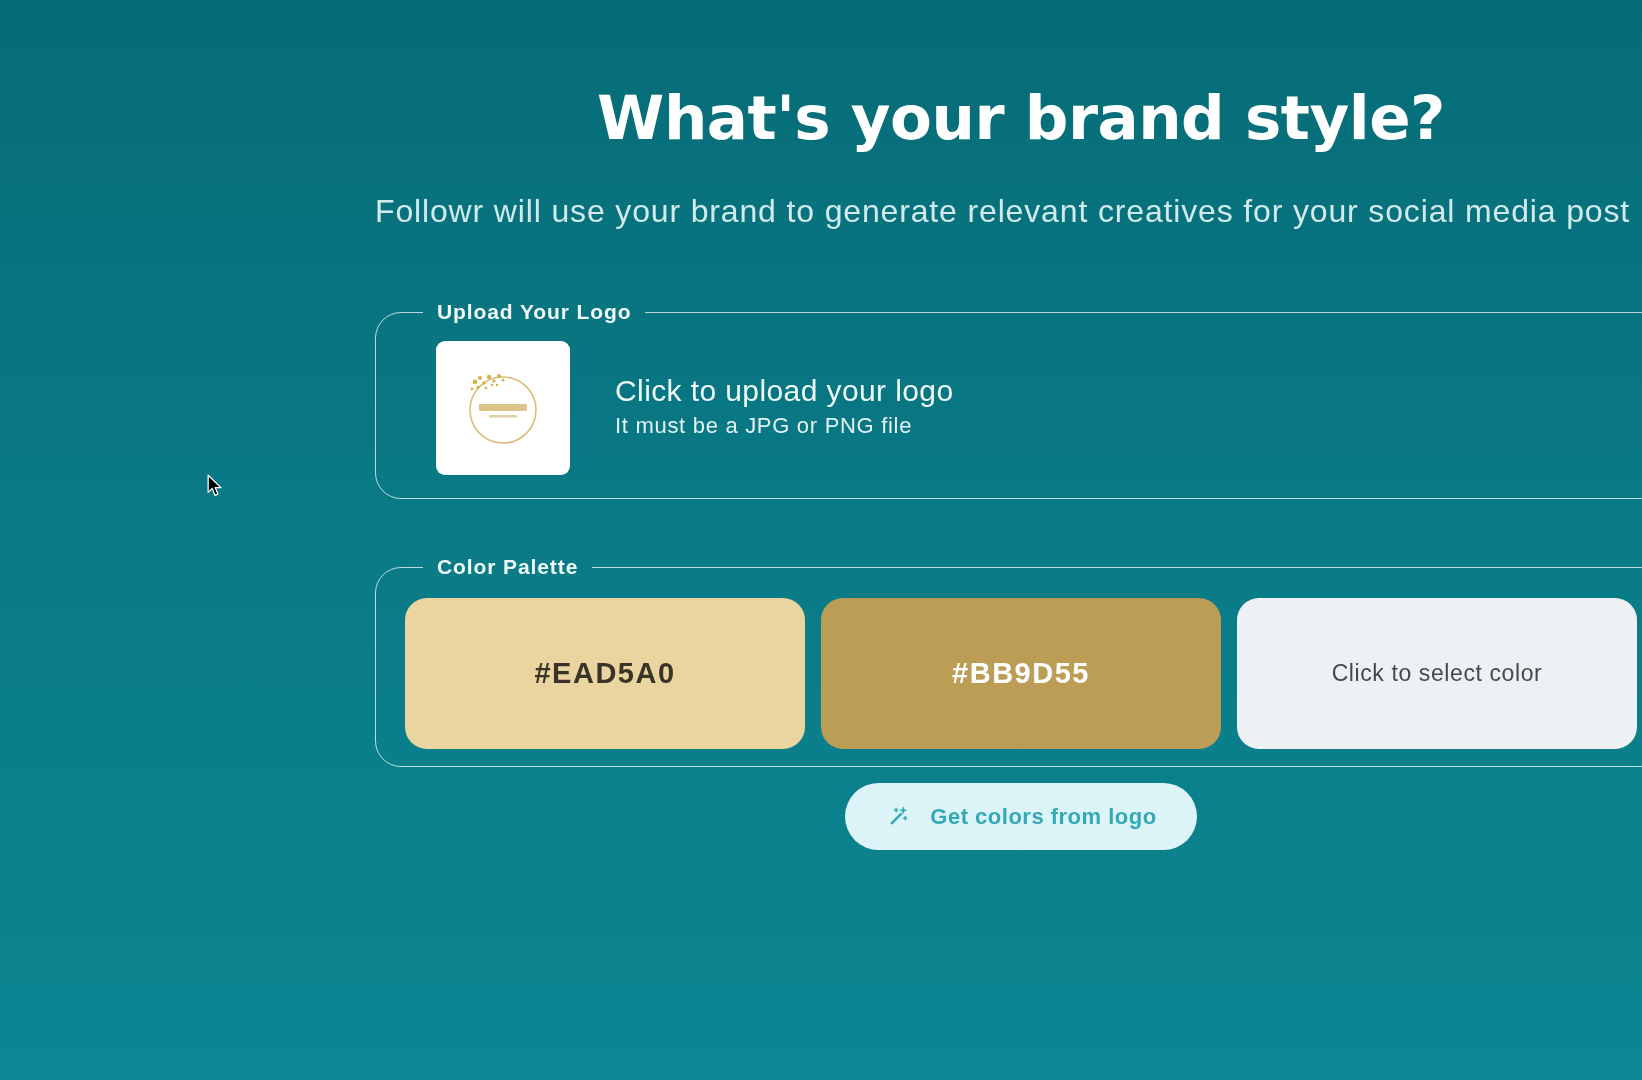 This screenshot has width=1642, height=1080. Describe the element at coordinates (508, 567) in the screenshot. I see `section-legend: Color Palette` at that location.